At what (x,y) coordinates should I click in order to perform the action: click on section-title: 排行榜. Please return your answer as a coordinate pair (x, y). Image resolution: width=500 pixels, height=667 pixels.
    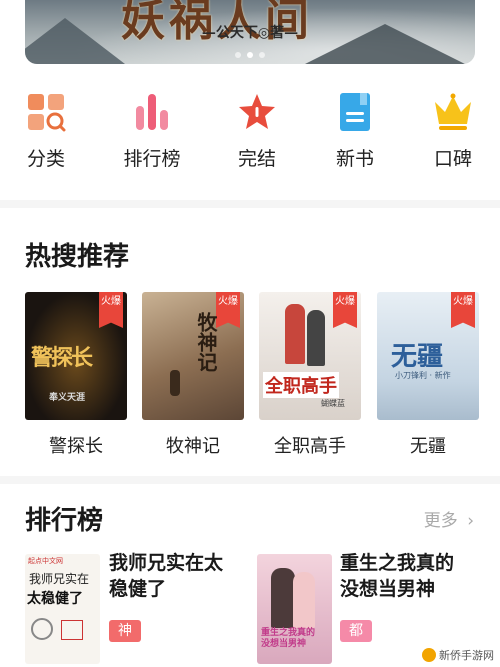
    Looking at the image, I should click on (64, 521).